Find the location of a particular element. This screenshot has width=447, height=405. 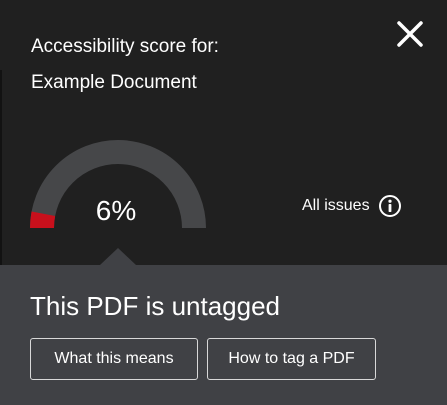

all-issues-label: All issues is located at coordinates (336, 205).